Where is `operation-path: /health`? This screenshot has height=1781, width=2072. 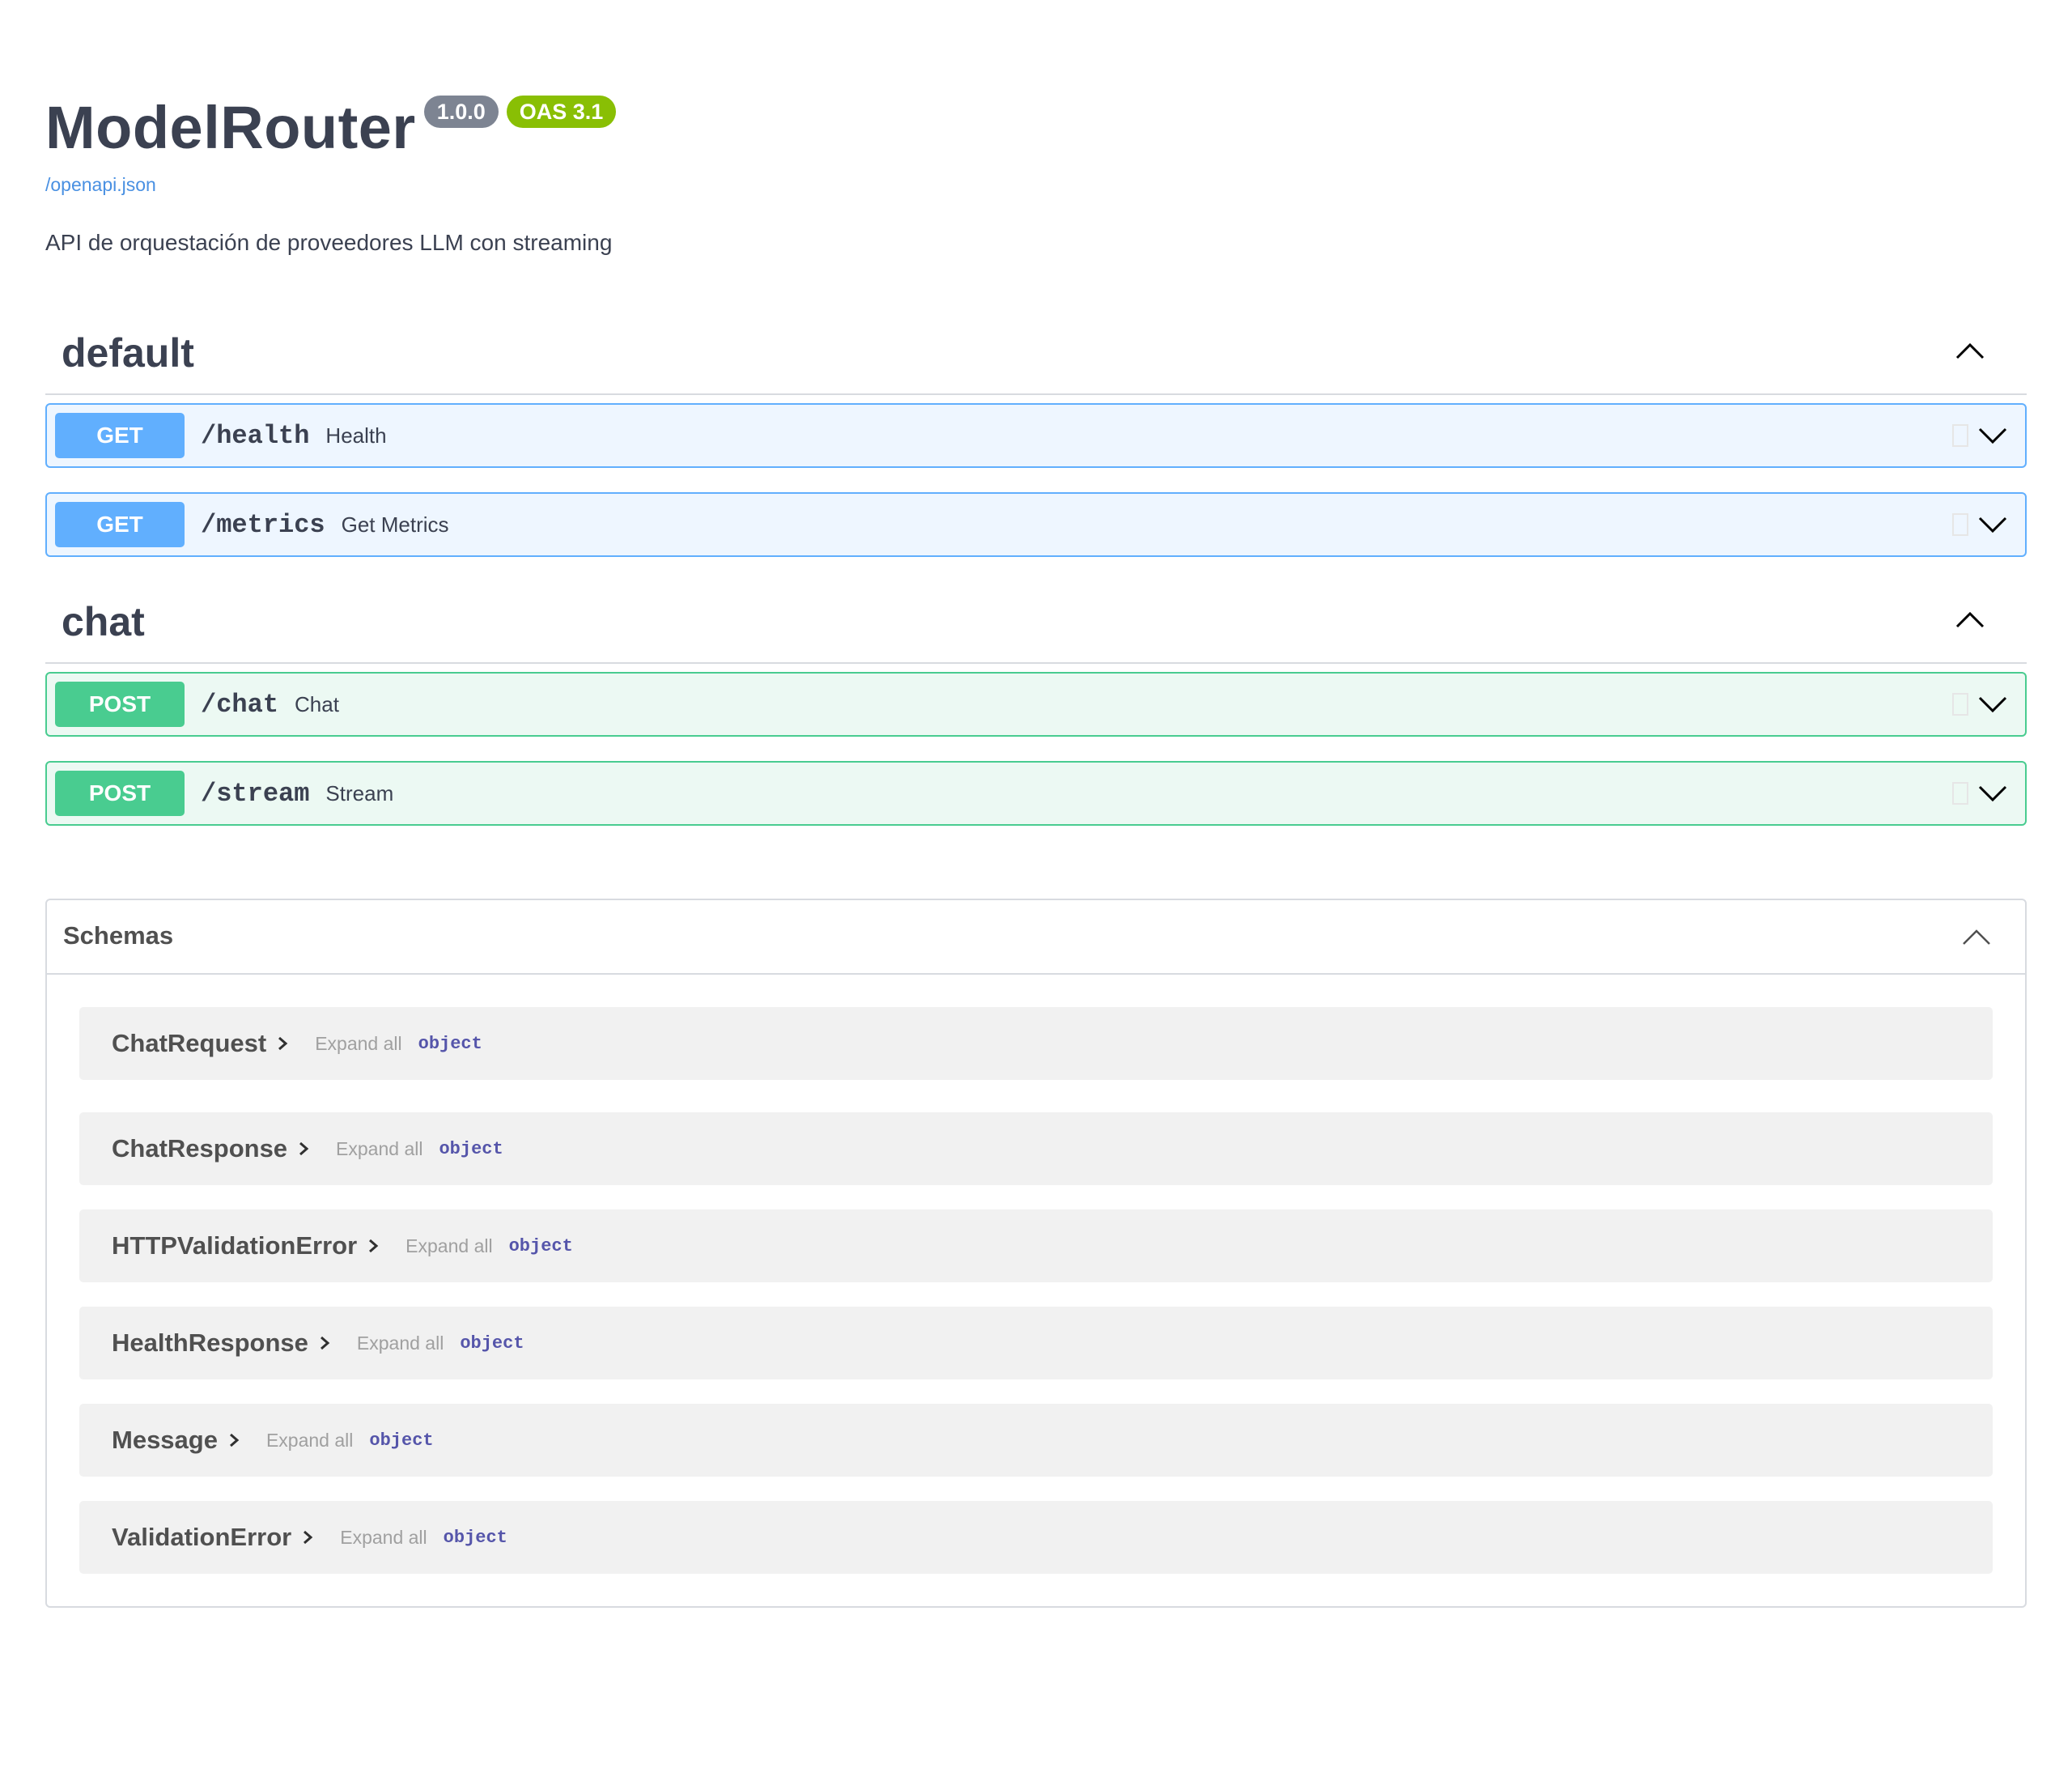
operation-path: /health is located at coordinates (255, 436).